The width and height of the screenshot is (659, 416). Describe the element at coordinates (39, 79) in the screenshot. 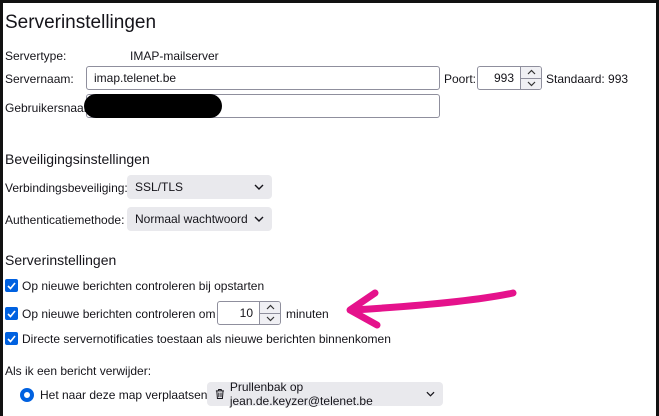

I see `server-name-label: Servernaam:` at that location.